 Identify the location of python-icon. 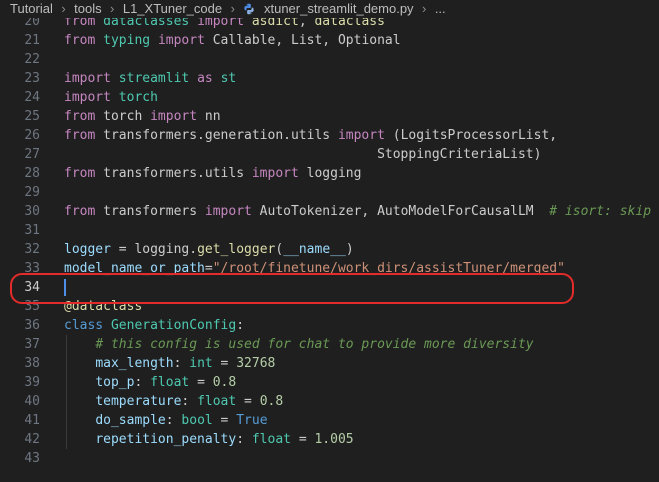
(249, 9).